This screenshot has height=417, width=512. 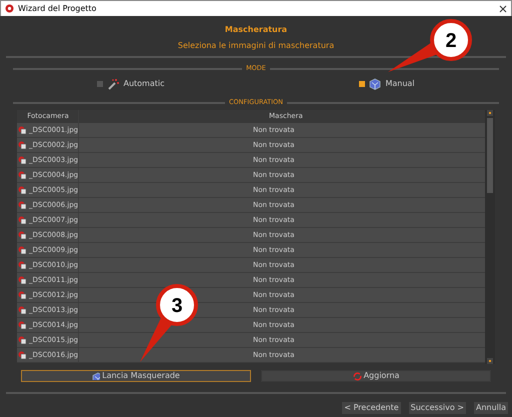 I want to click on action-button: Aggiorna, so click(x=376, y=376).